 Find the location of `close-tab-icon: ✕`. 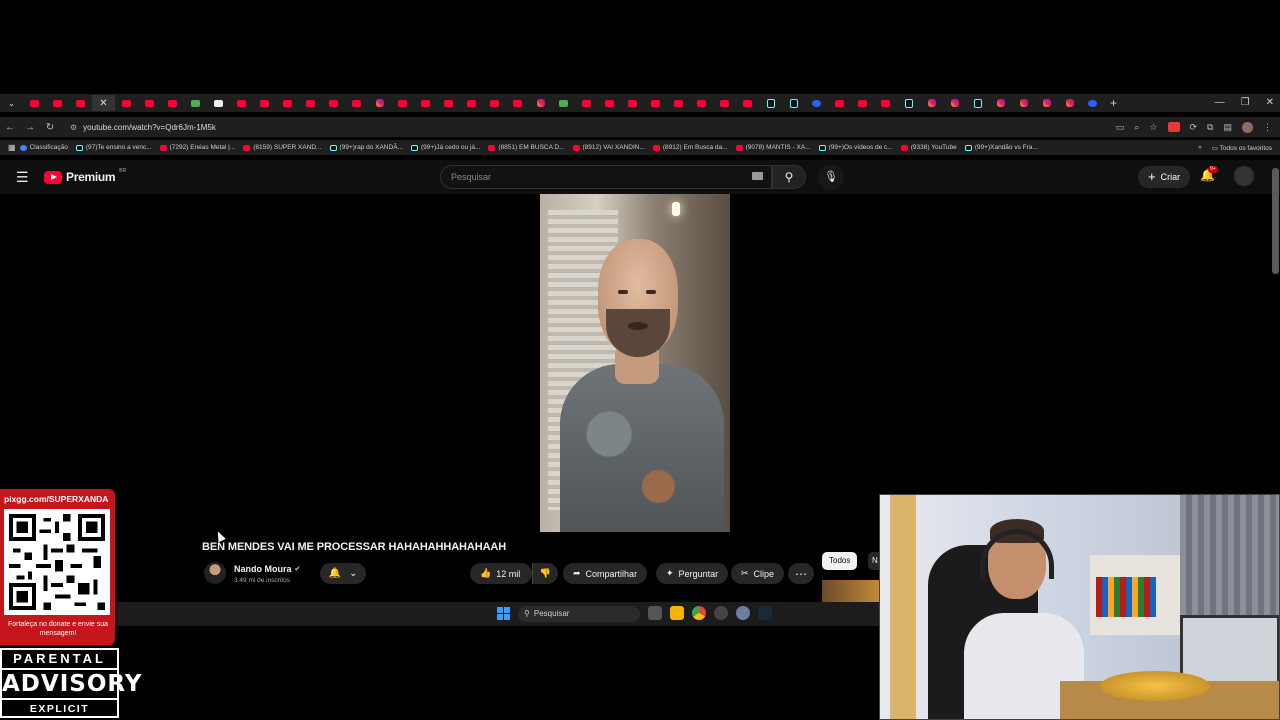

close-tab-icon: ✕ is located at coordinates (103, 103).